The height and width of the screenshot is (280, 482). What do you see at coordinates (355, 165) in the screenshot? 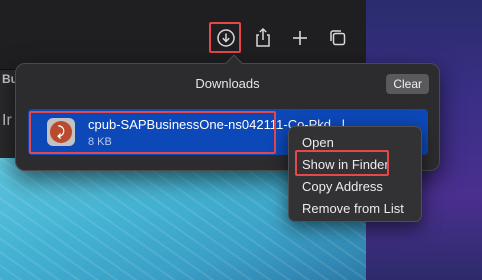
I see `menu-item-show-in-finder: Show in Finder` at bounding box center [355, 165].